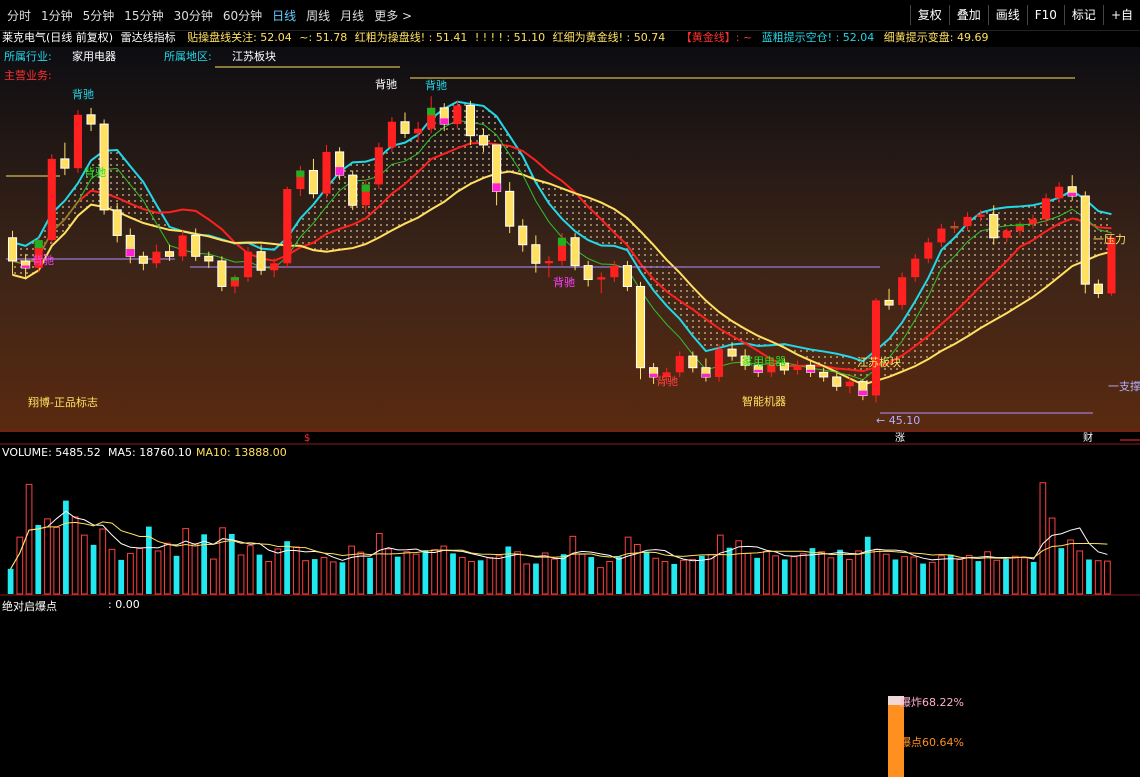 The image size is (1140, 777). What do you see at coordinates (386, 84) in the screenshot?
I see `beichi-4: 背驰` at bounding box center [386, 84].